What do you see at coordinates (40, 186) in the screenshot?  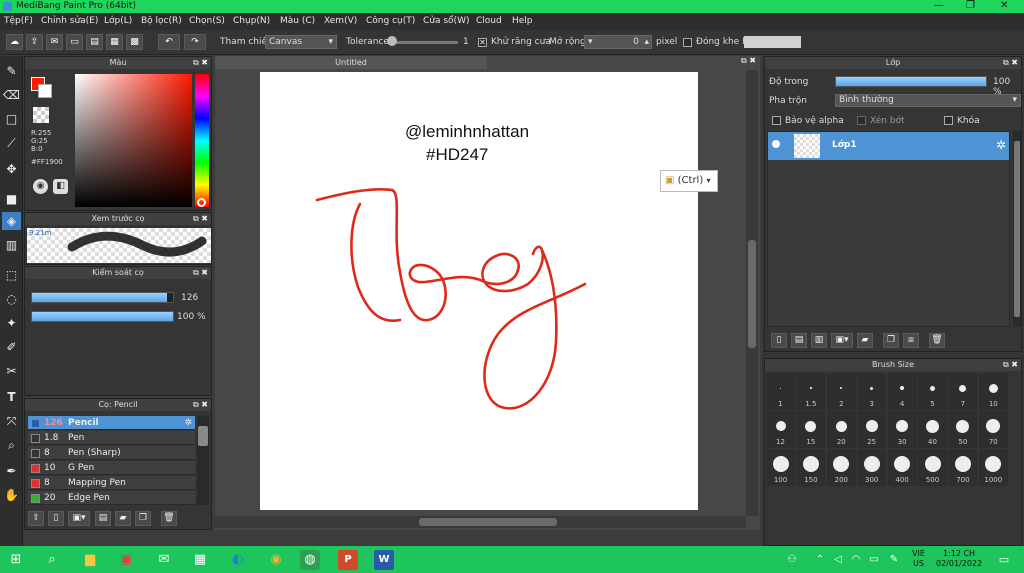 I see `palette-icon: ◉` at bounding box center [40, 186].